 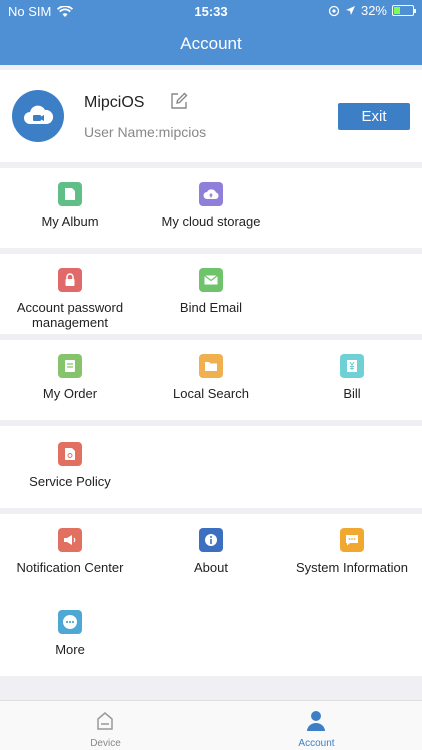 I want to click on page-title: Account, so click(x=211, y=43).